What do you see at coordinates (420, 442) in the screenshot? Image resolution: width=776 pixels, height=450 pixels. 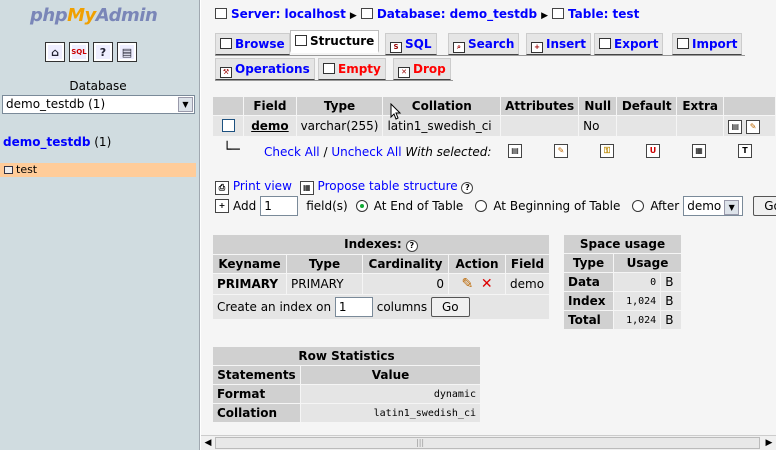 I see `grip-icon: |||` at bounding box center [420, 442].